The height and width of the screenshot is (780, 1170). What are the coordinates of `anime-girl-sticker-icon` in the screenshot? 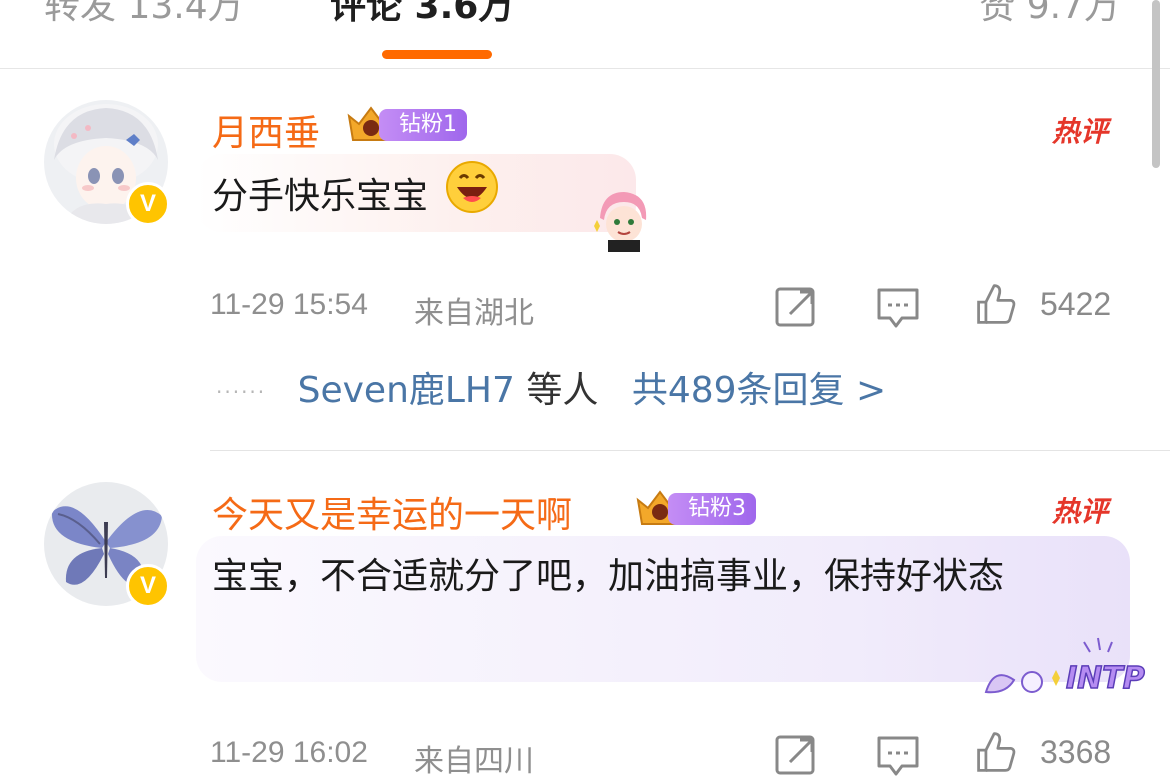 It's located at (622, 222).